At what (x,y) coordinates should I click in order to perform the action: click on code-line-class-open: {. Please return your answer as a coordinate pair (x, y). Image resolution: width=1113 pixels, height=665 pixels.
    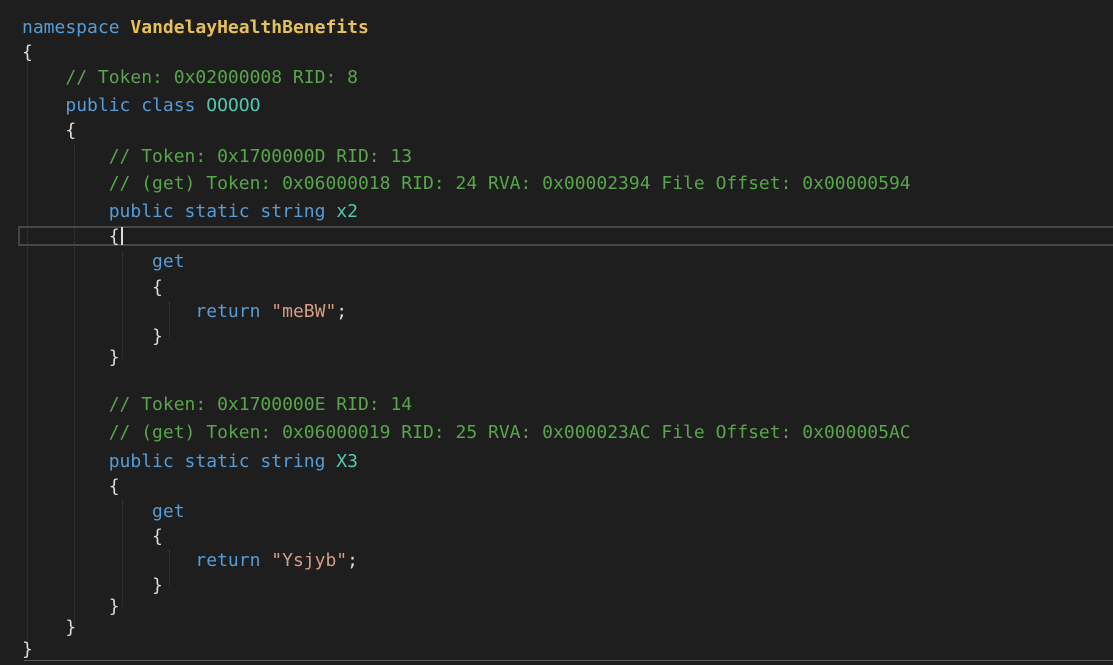
    Looking at the image, I should click on (49, 131).